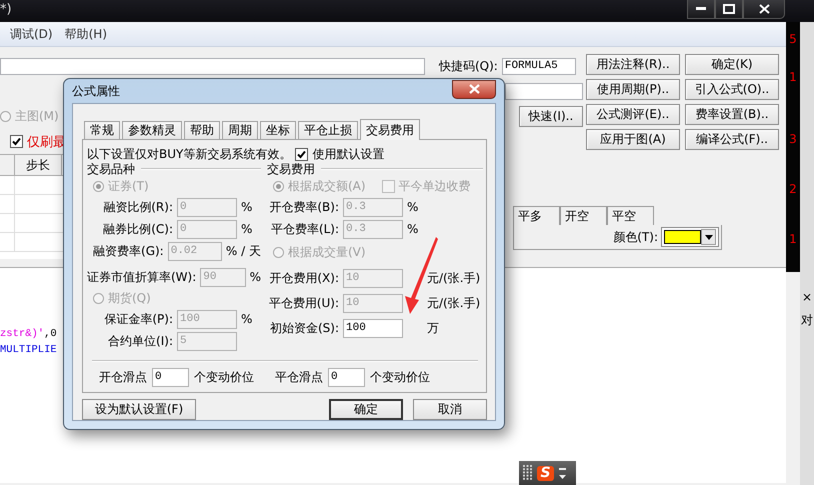  Describe the element at coordinates (807, 320) in the screenshot. I see `panel-text: 对` at that location.